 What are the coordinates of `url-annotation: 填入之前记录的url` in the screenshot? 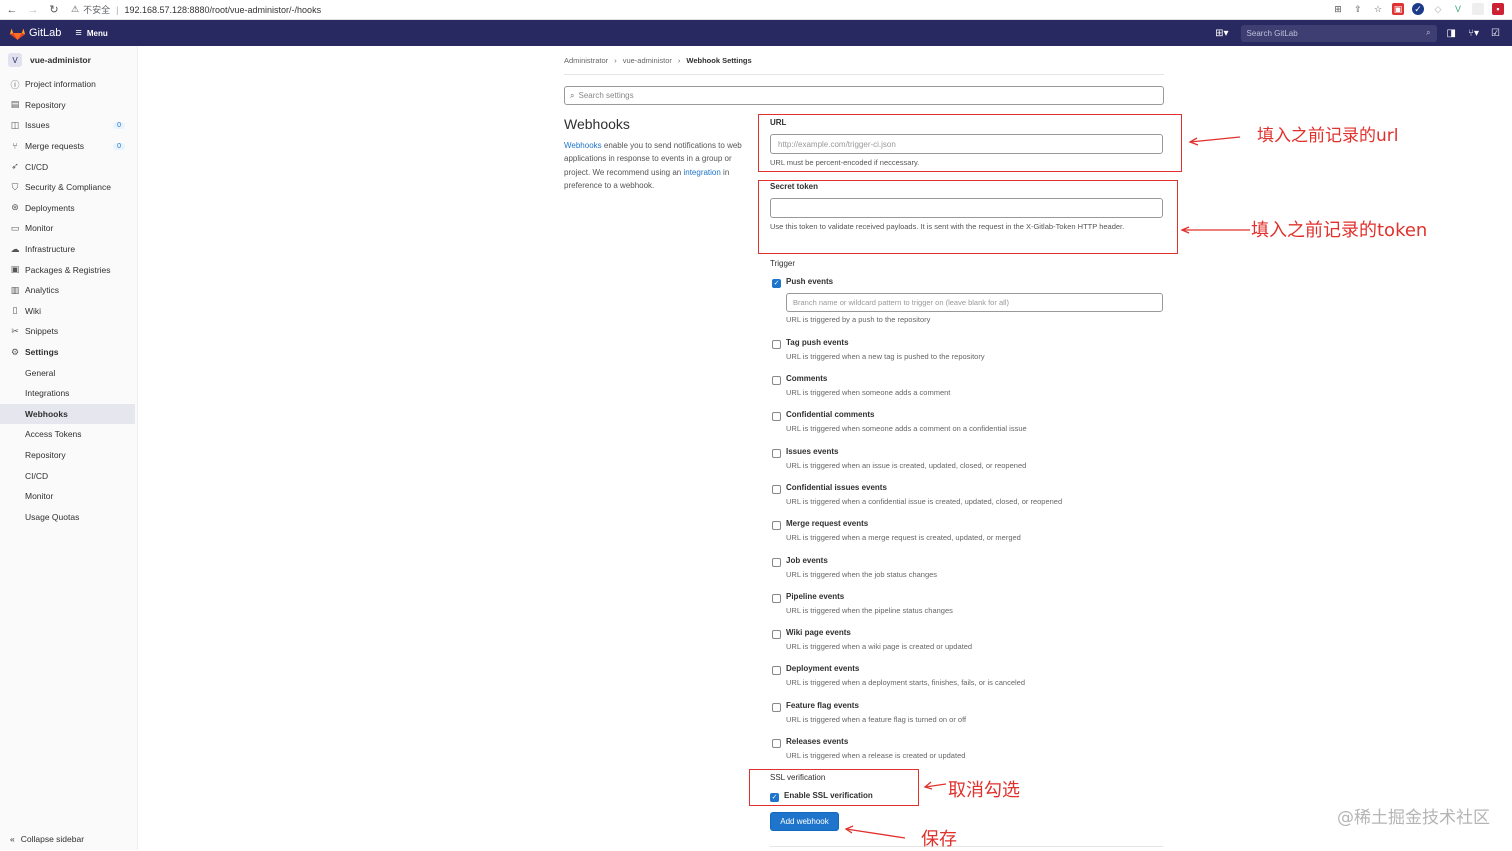 It's located at (1328, 133).